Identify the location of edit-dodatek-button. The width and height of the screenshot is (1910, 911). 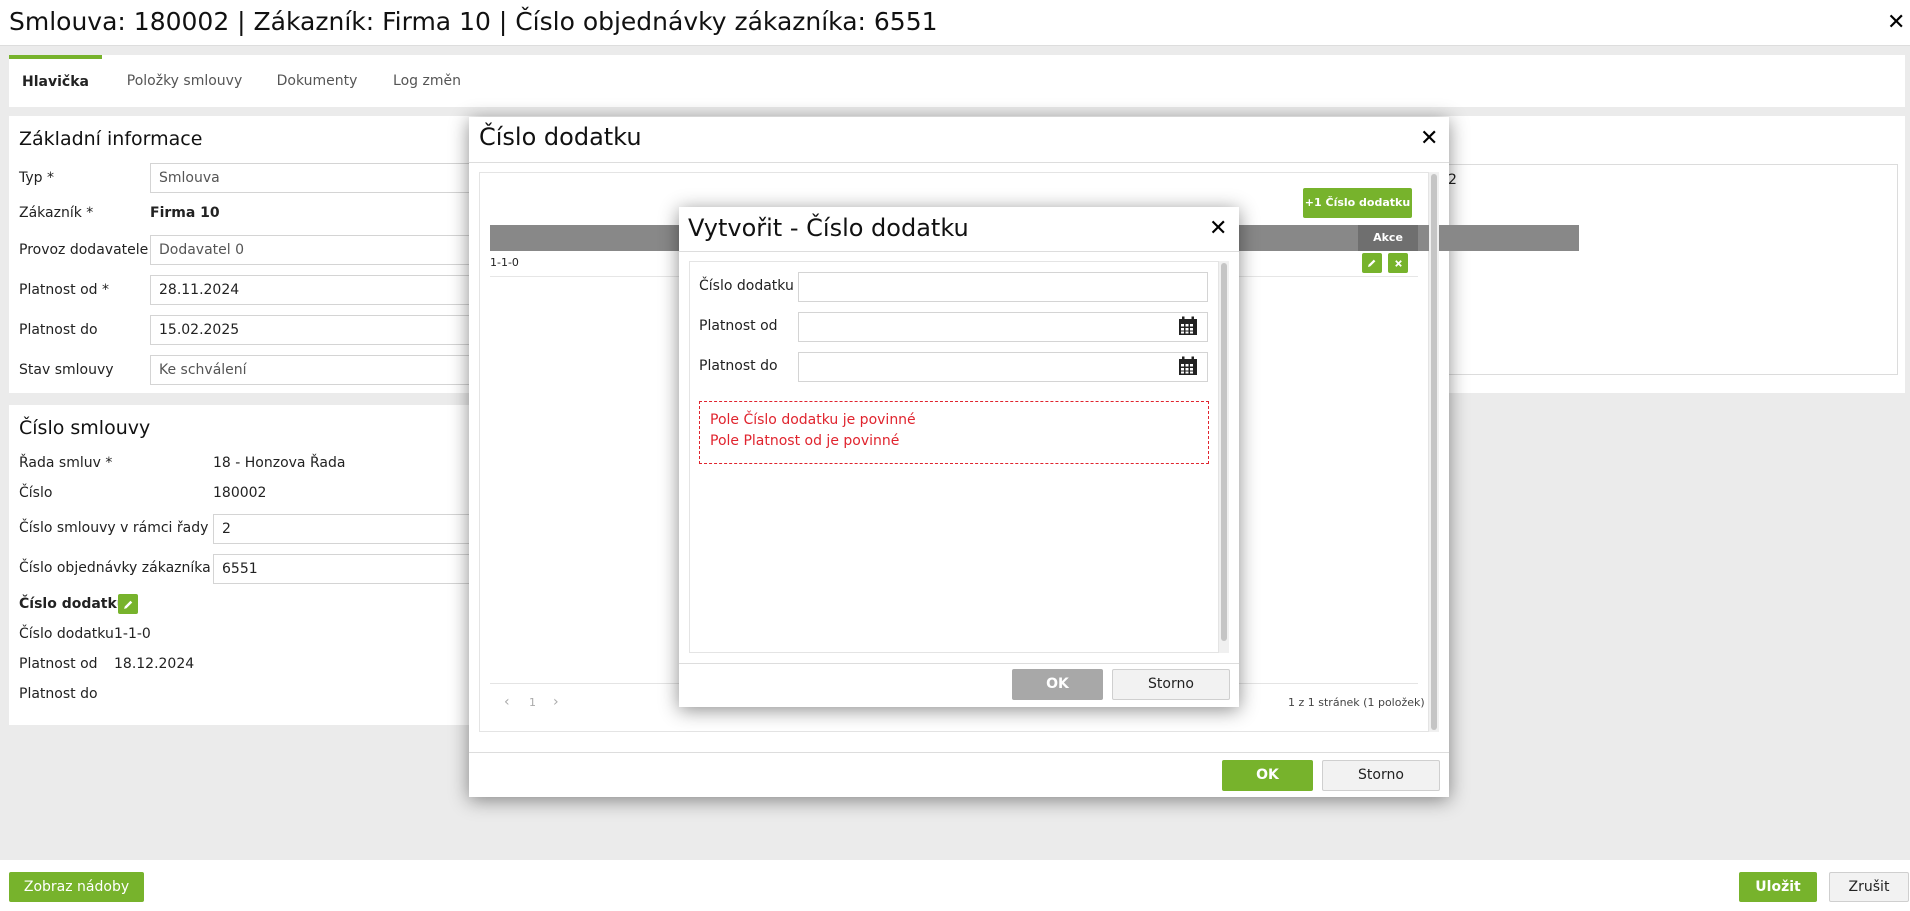
(128, 604).